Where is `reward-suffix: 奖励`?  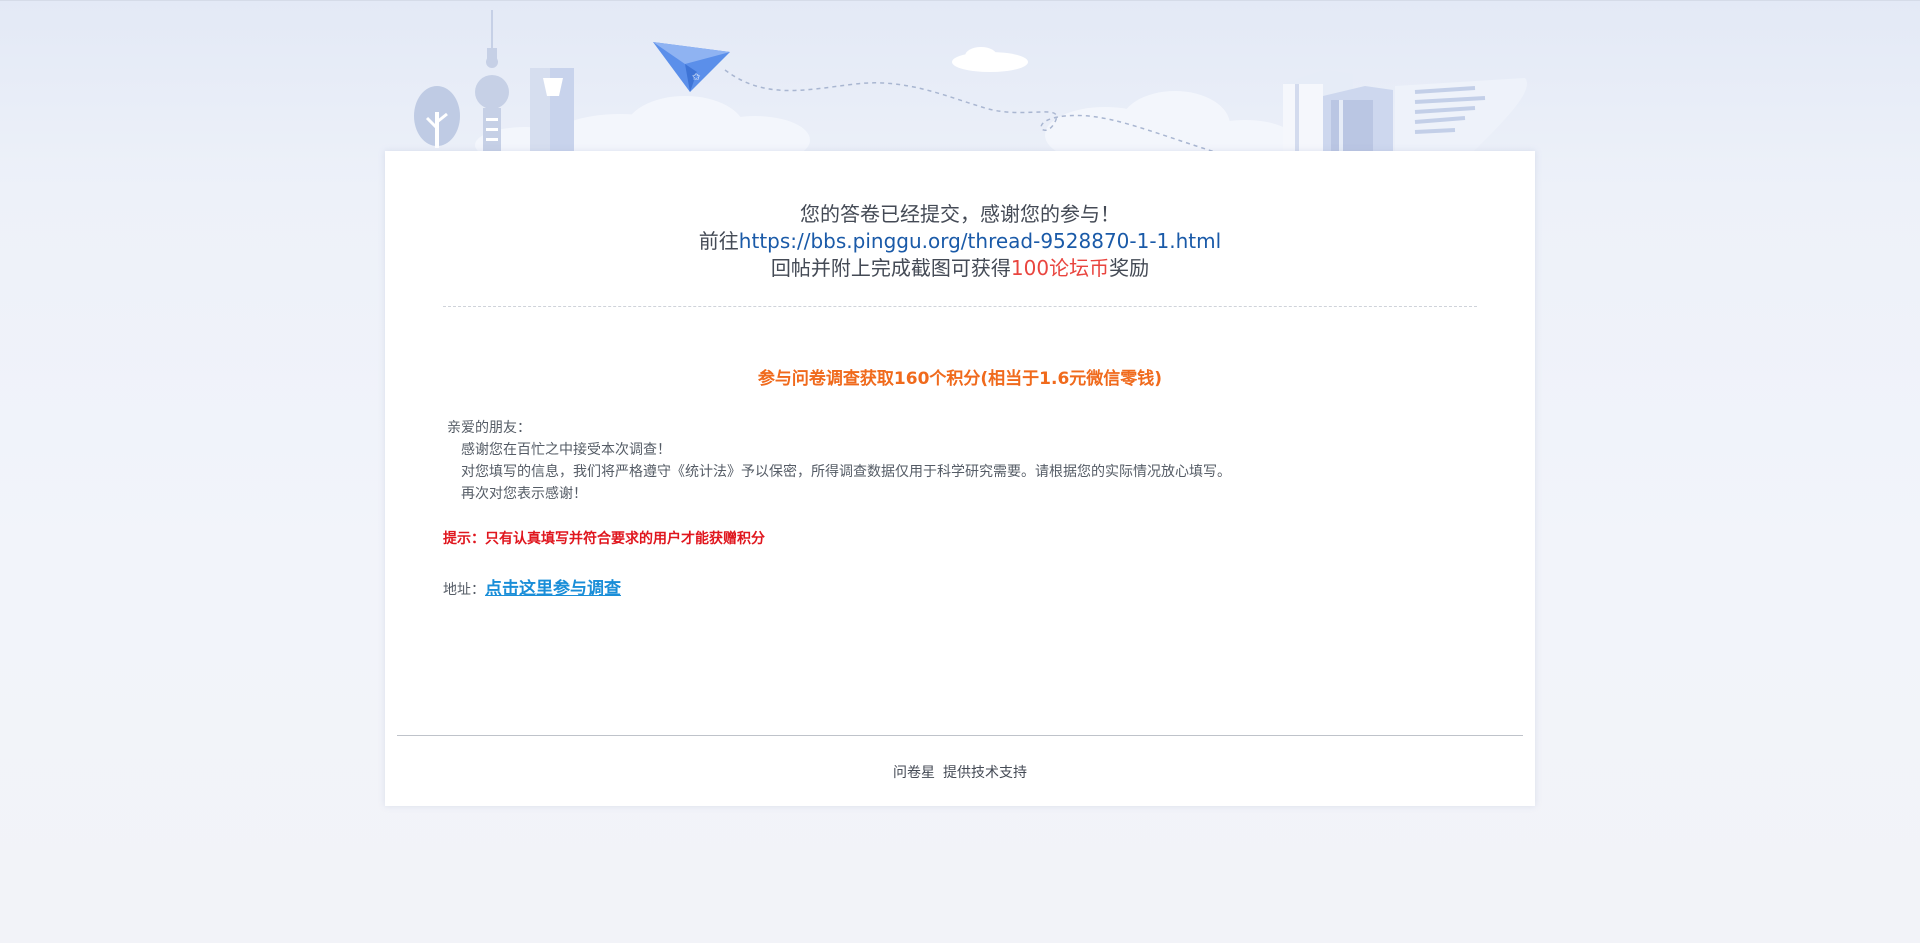
reward-suffix: 奖励 is located at coordinates (1129, 268).